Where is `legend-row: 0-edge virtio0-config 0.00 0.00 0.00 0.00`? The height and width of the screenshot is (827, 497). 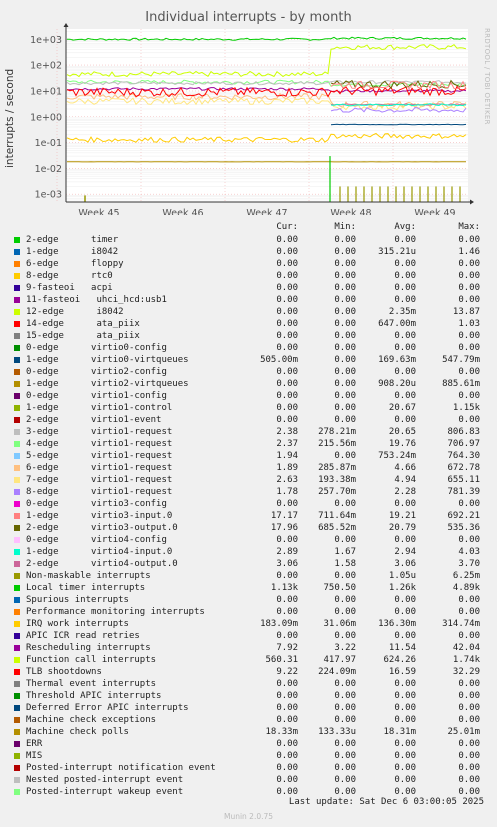 legend-row: 0-edge virtio0-config 0.00 0.00 0.00 0.00 is located at coordinates (252, 348).